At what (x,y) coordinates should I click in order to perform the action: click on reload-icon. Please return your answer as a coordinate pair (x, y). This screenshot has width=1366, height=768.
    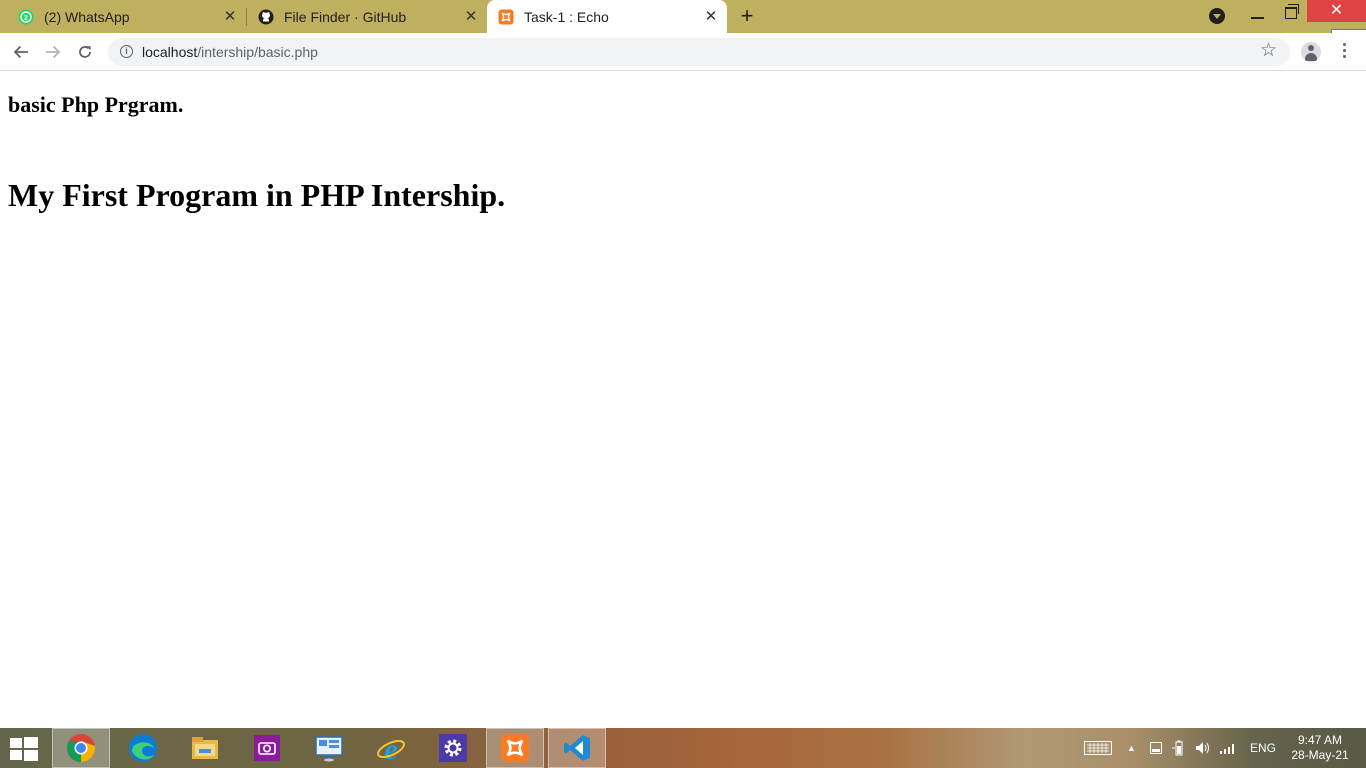
    Looking at the image, I should click on (85, 52).